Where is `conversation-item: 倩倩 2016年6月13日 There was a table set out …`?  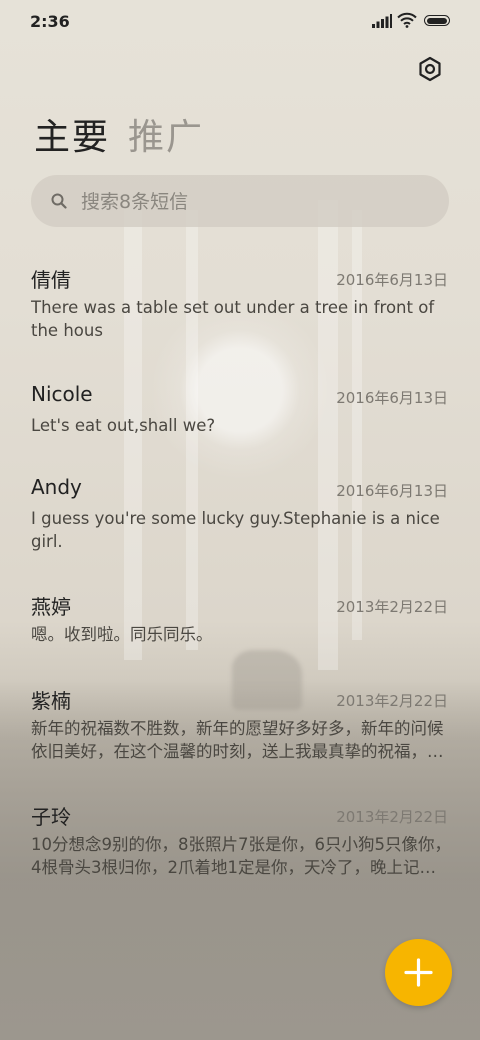 conversation-item: 倩倩 2016年6月13日 There was a table set out … is located at coordinates (240, 302).